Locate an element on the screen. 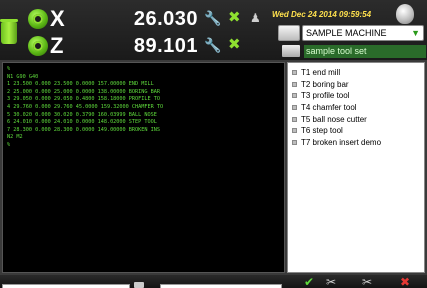 This screenshot has width=427, height=288. tool-label: T5 ball nose cutter is located at coordinates (334, 119).